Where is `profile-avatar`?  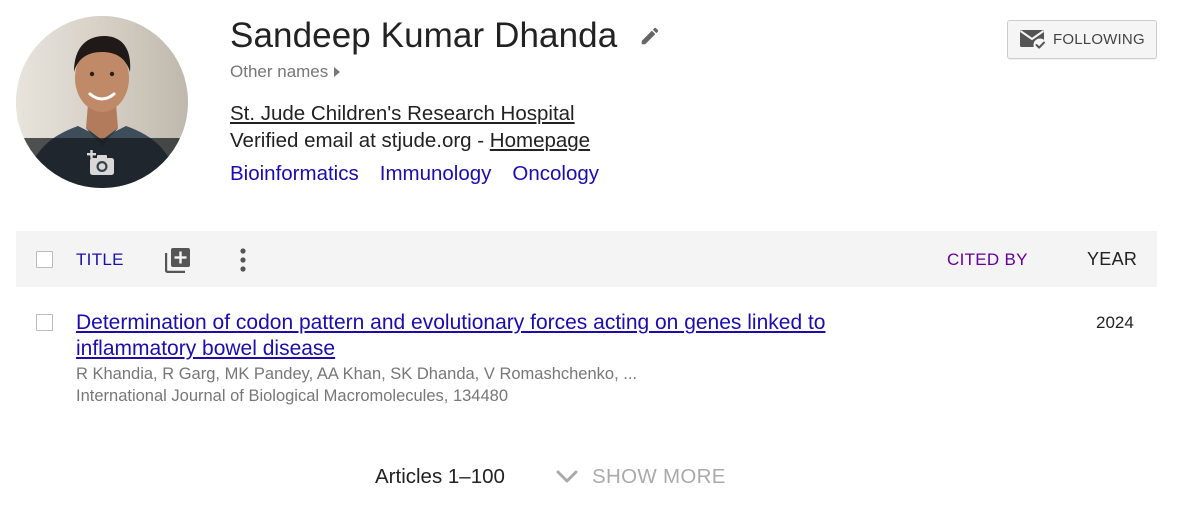
profile-avatar is located at coordinates (102, 102).